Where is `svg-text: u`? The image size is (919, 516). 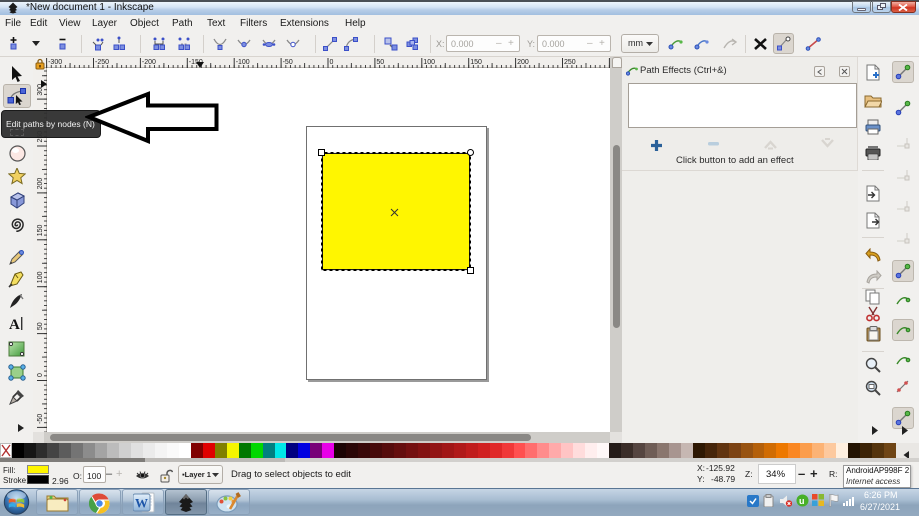 svg-text: u is located at coordinates (802, 501).